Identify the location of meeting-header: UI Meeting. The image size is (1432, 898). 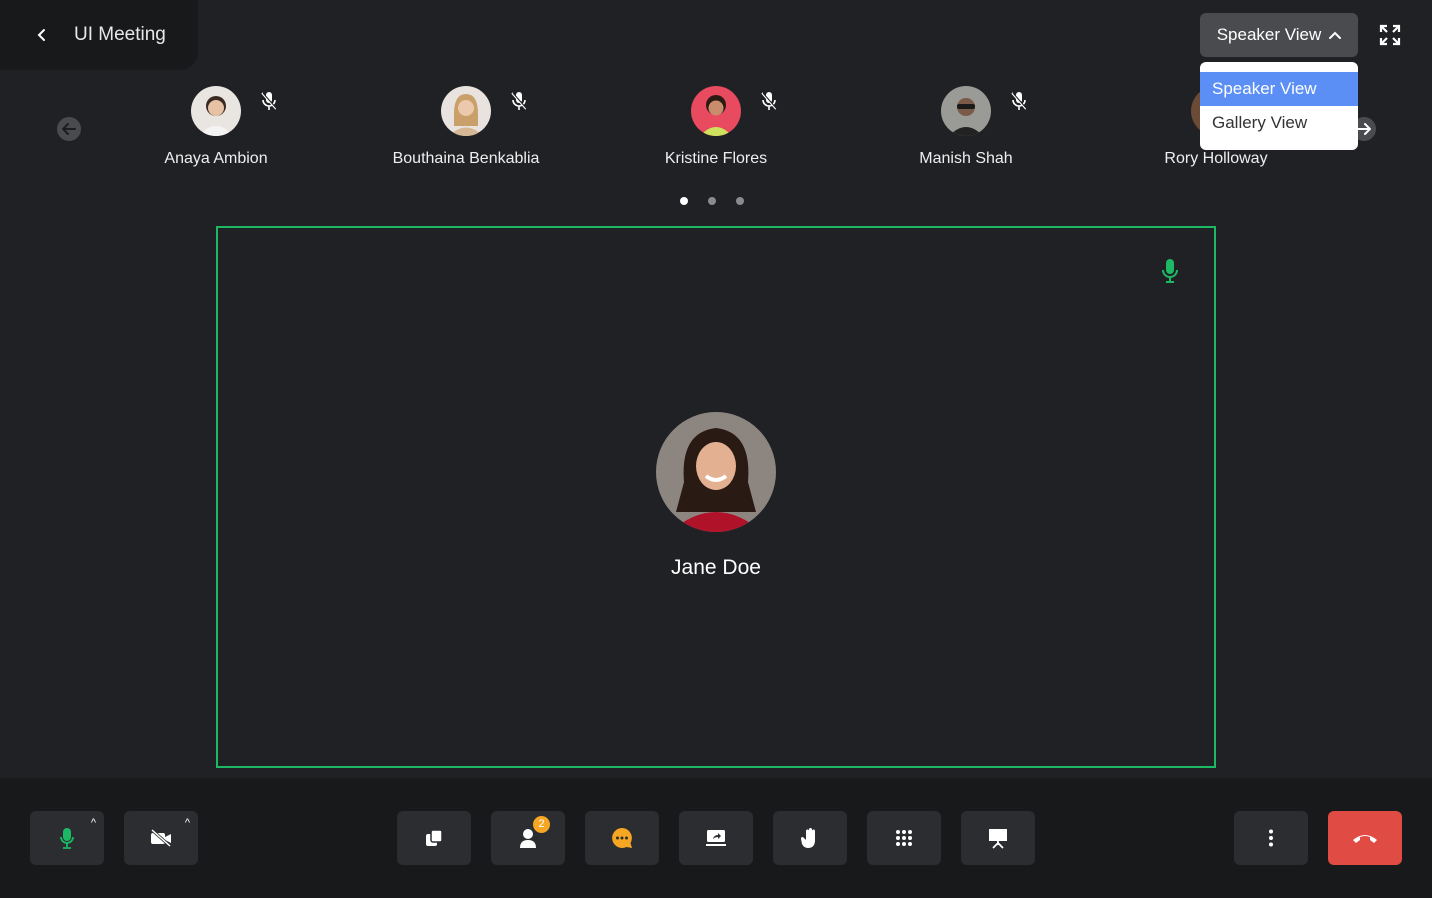
(99, 35).